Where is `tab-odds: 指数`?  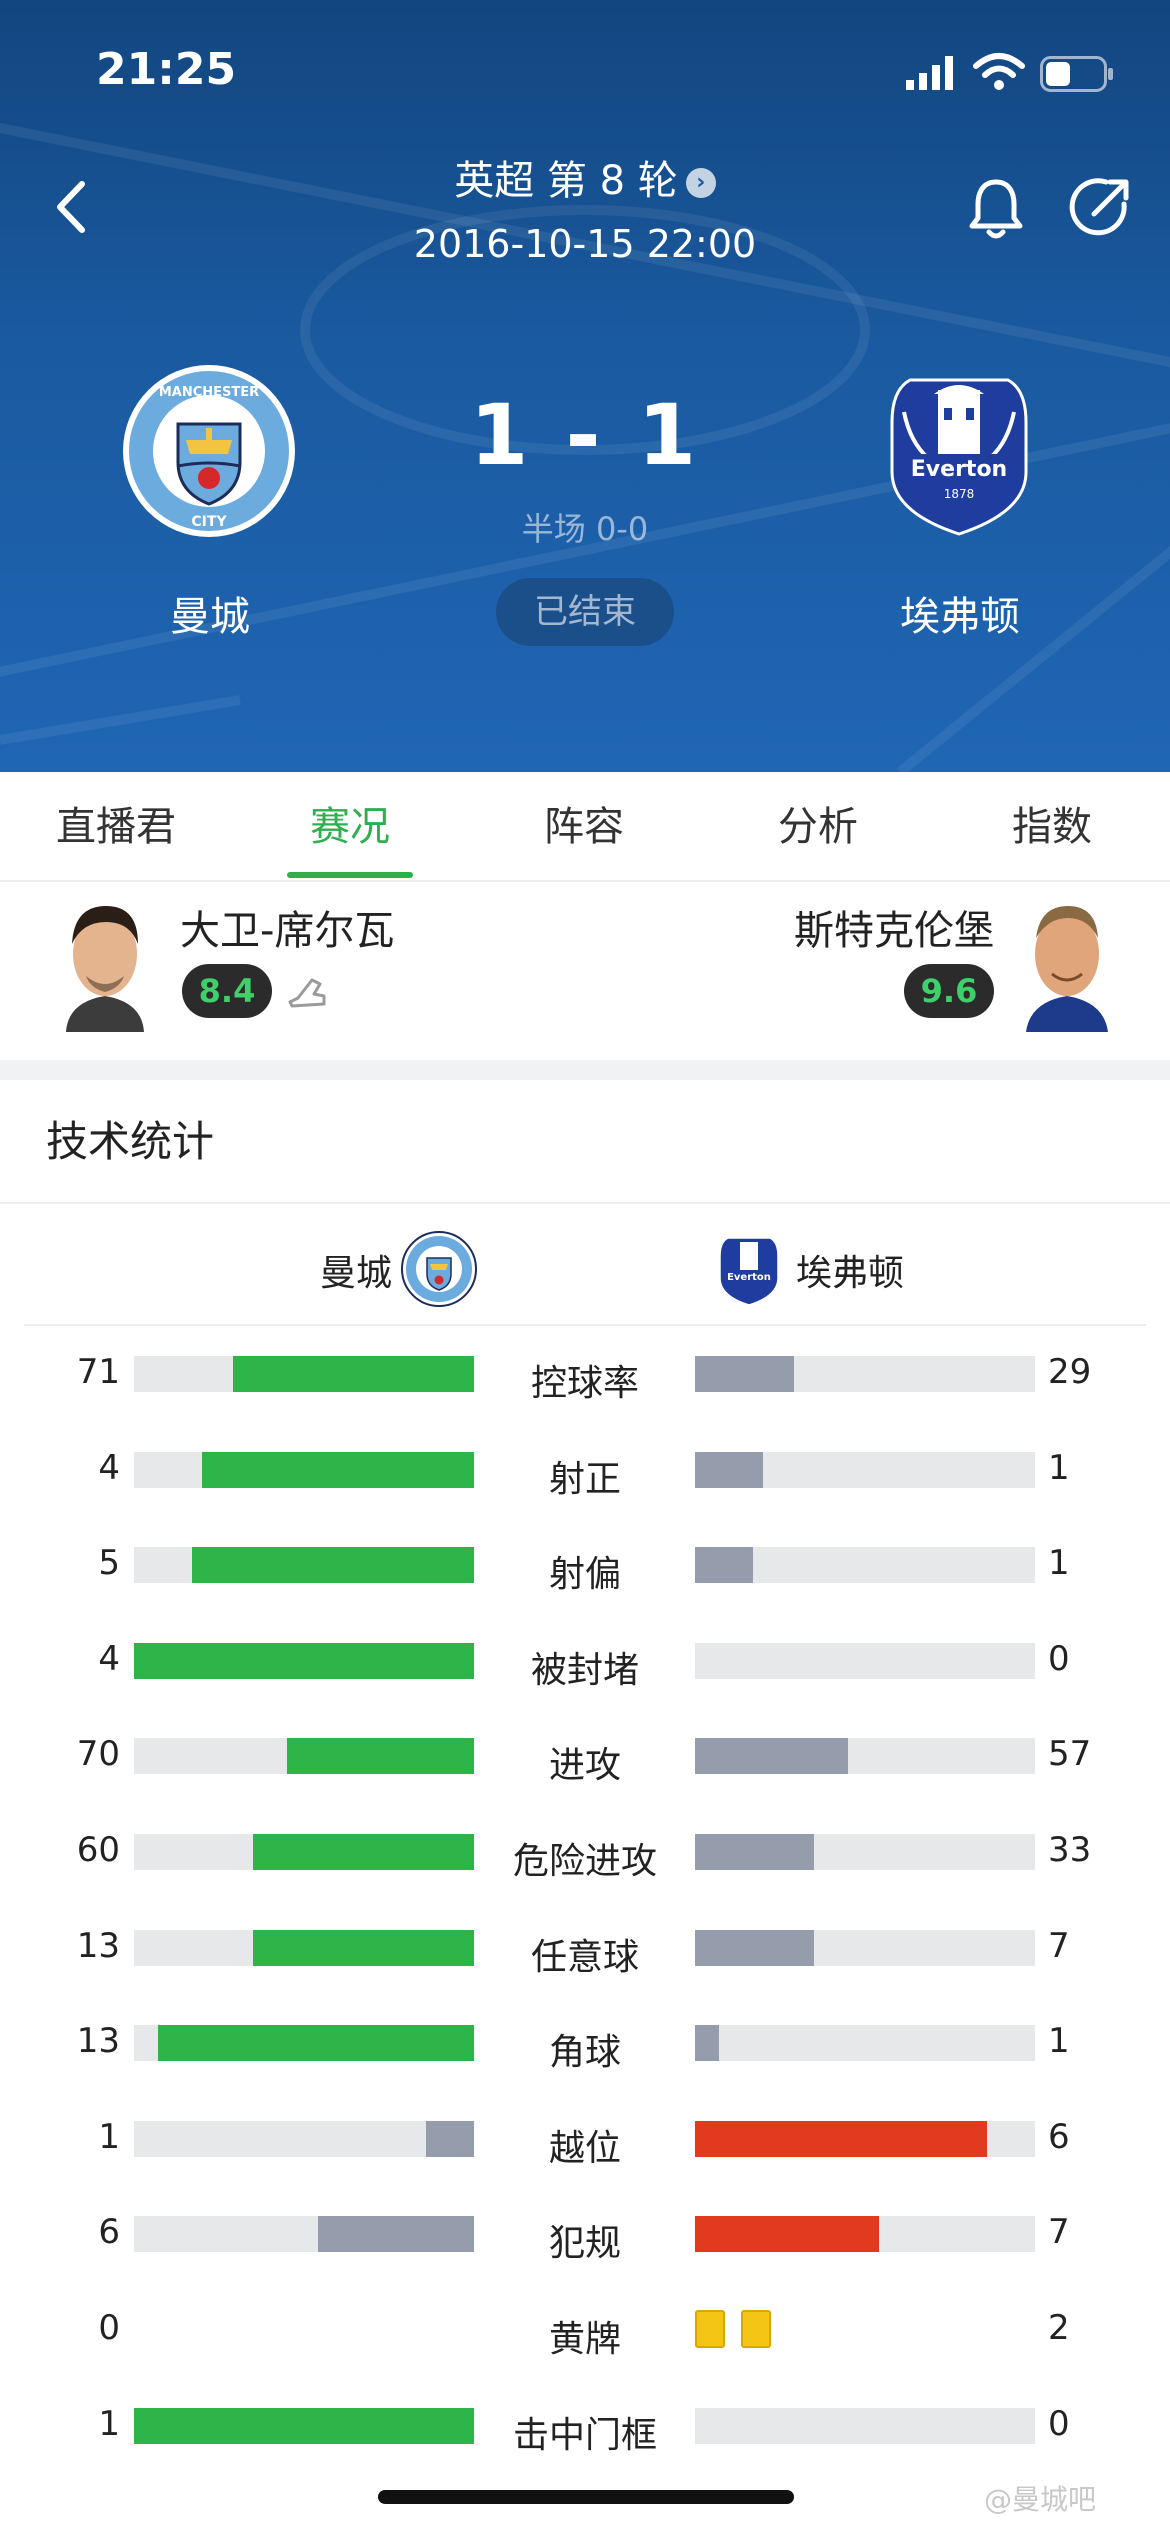
tab-odds: 指数 is located at coordinates (1052, 827).